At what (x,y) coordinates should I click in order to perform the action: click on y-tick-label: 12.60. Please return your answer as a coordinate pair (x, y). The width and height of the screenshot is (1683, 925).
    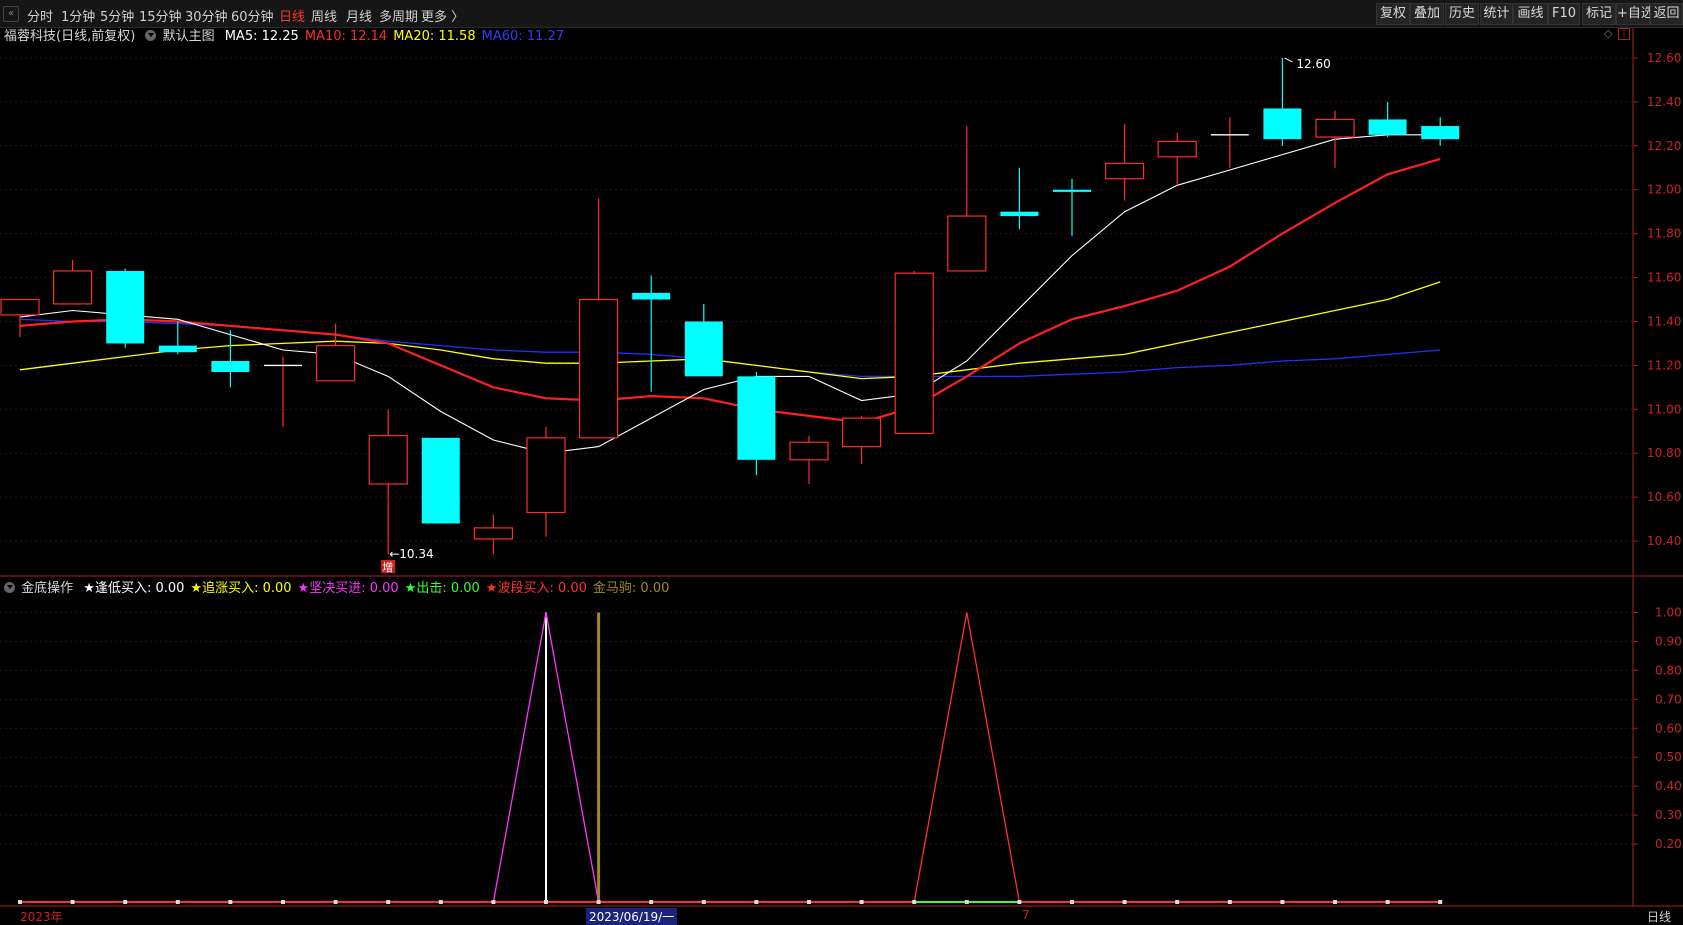
    Looking at the image, I should click on (1664, 58).